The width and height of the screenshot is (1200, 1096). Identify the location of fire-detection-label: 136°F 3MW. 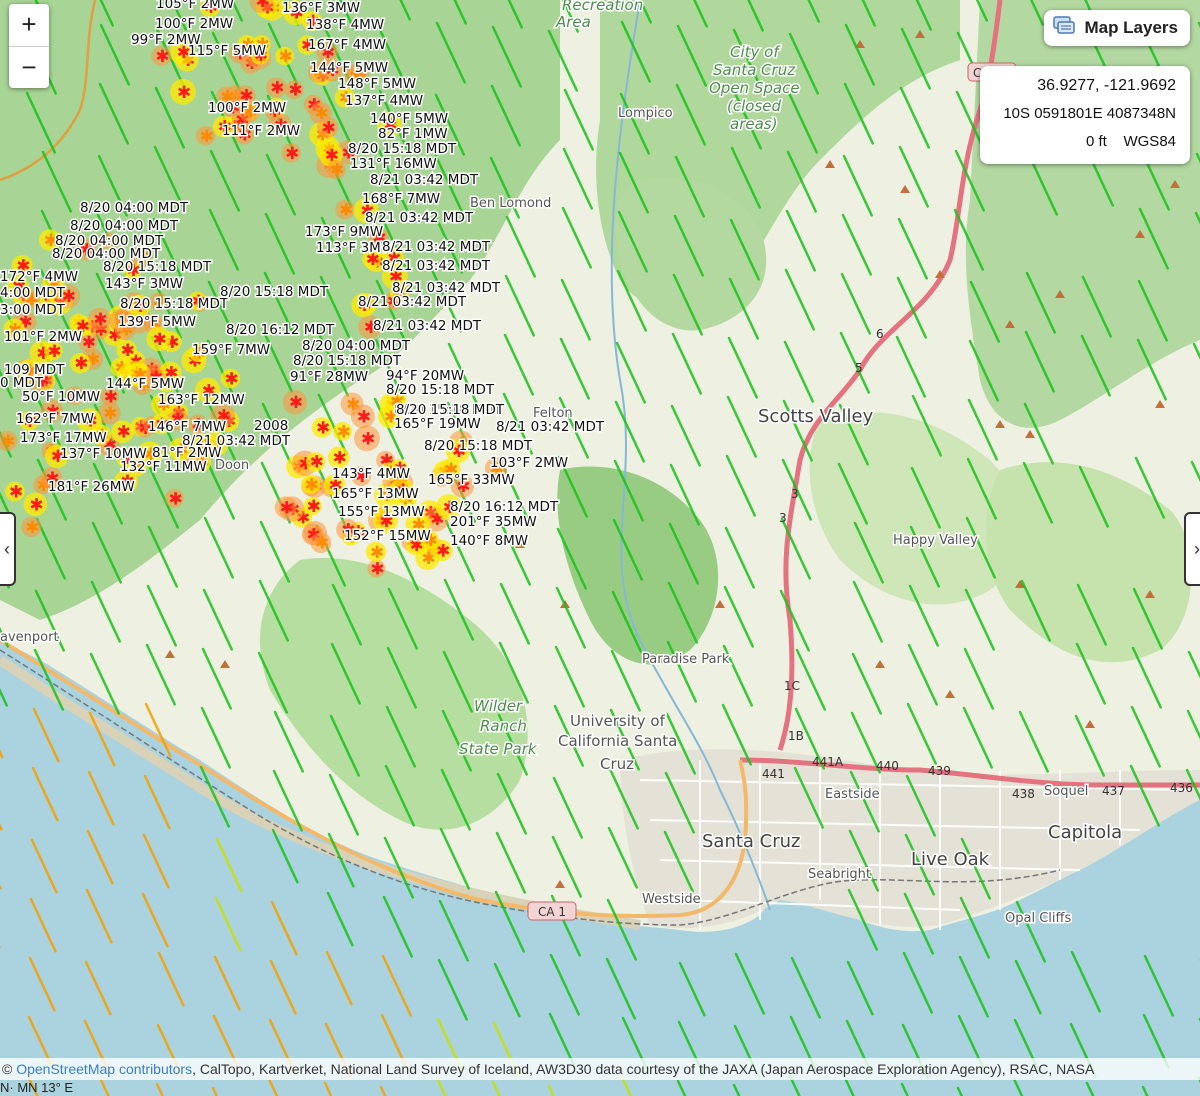
(321, 8).